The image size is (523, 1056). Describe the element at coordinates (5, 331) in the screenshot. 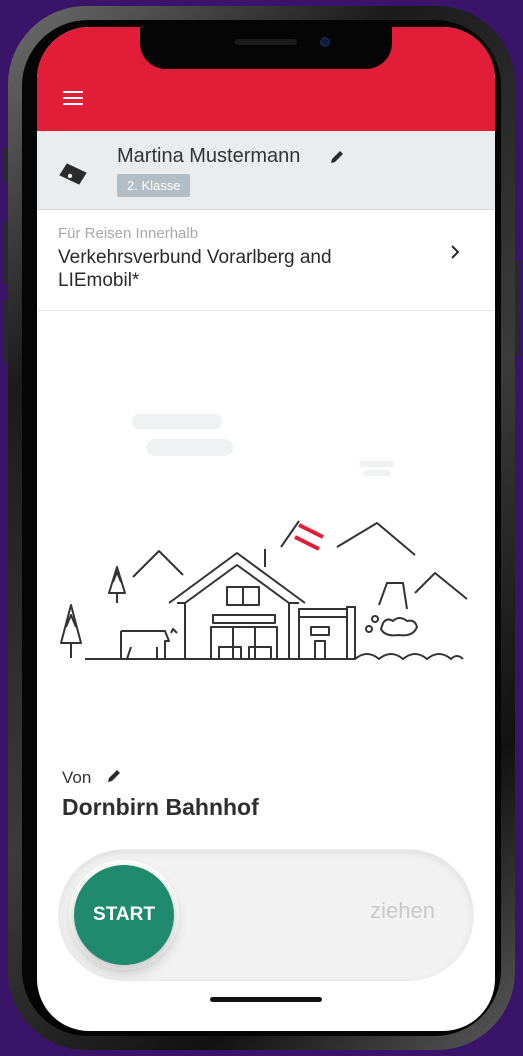

I see `volume-down-button` at that location.